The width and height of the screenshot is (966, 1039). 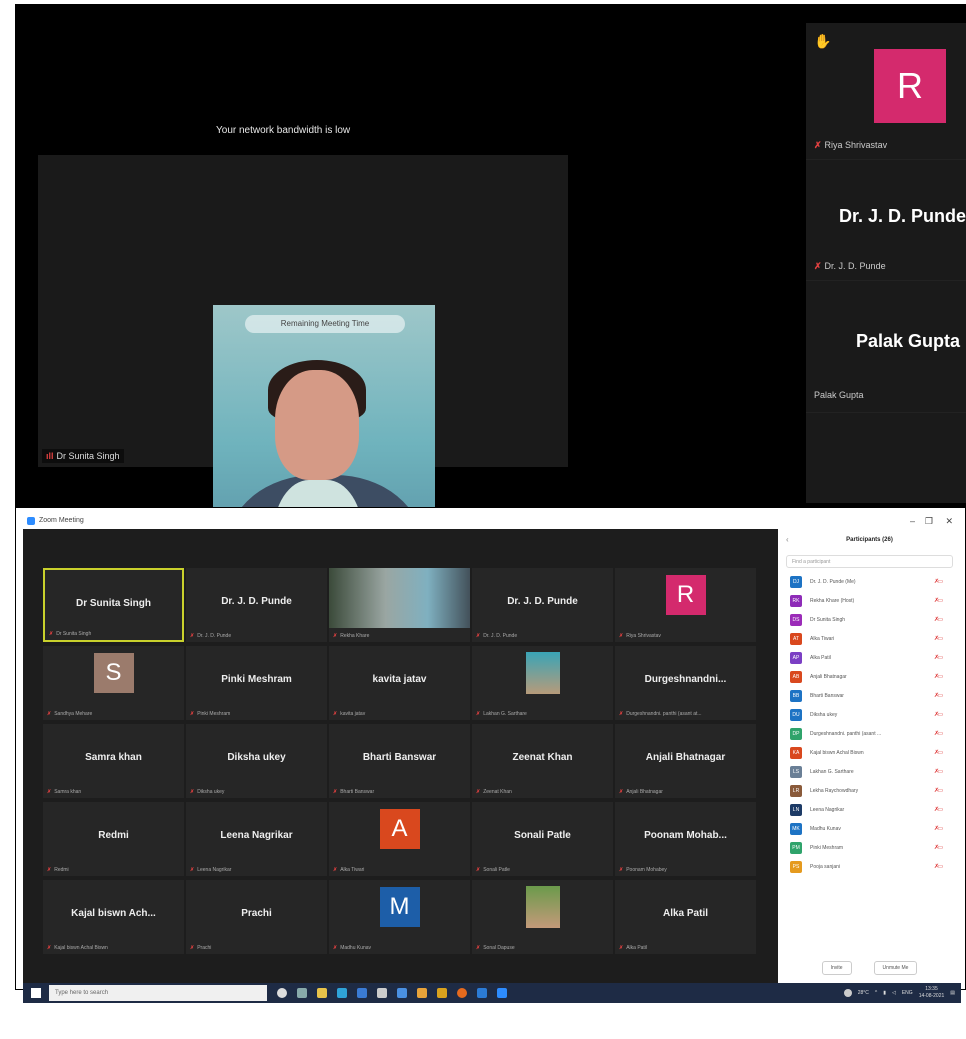 What do you see at coordinates (869, 828) in the screenshot?
I see `participant-row: MK Madhu Kunav ✗ ▭` at bounding box center [869, 828].